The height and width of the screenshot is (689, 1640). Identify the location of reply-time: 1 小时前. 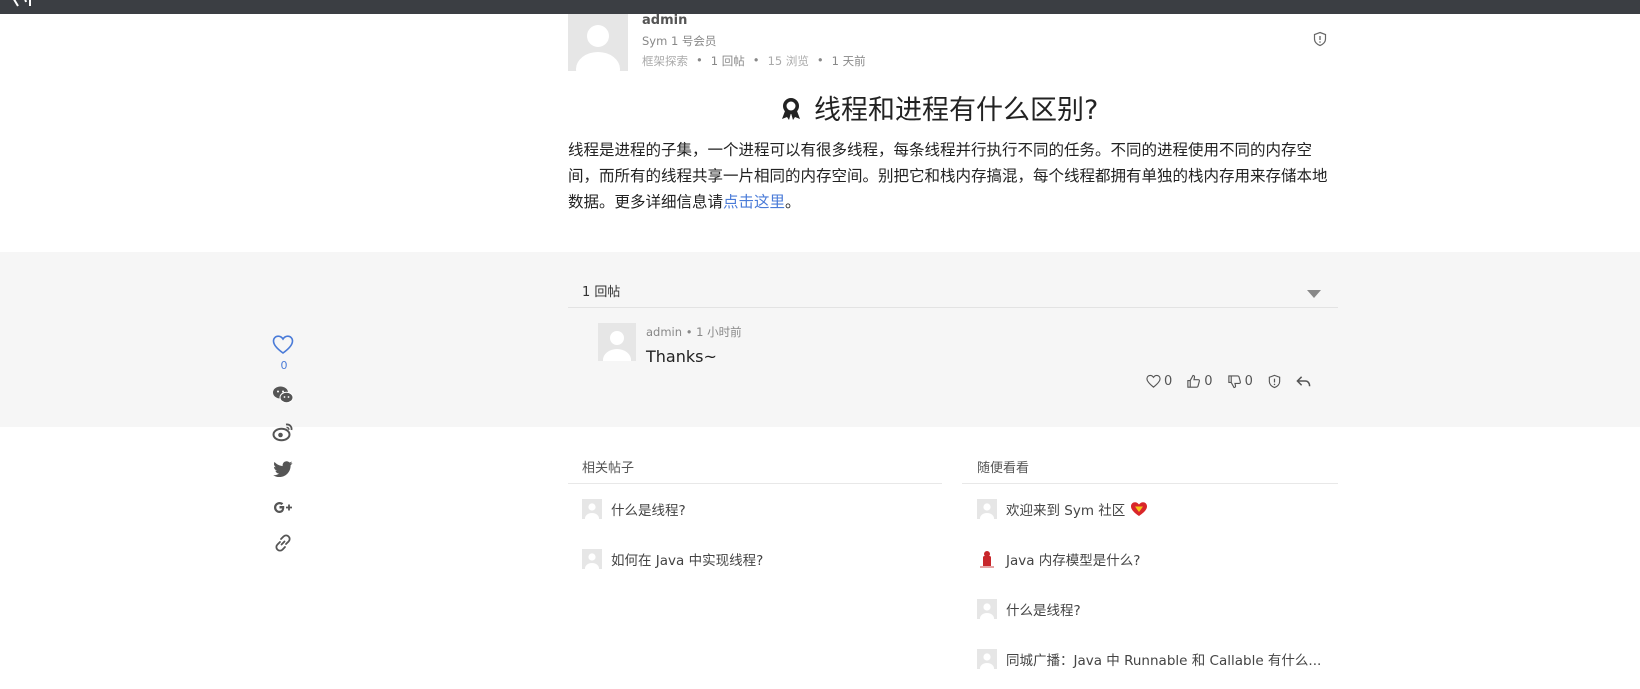
(719, 332).